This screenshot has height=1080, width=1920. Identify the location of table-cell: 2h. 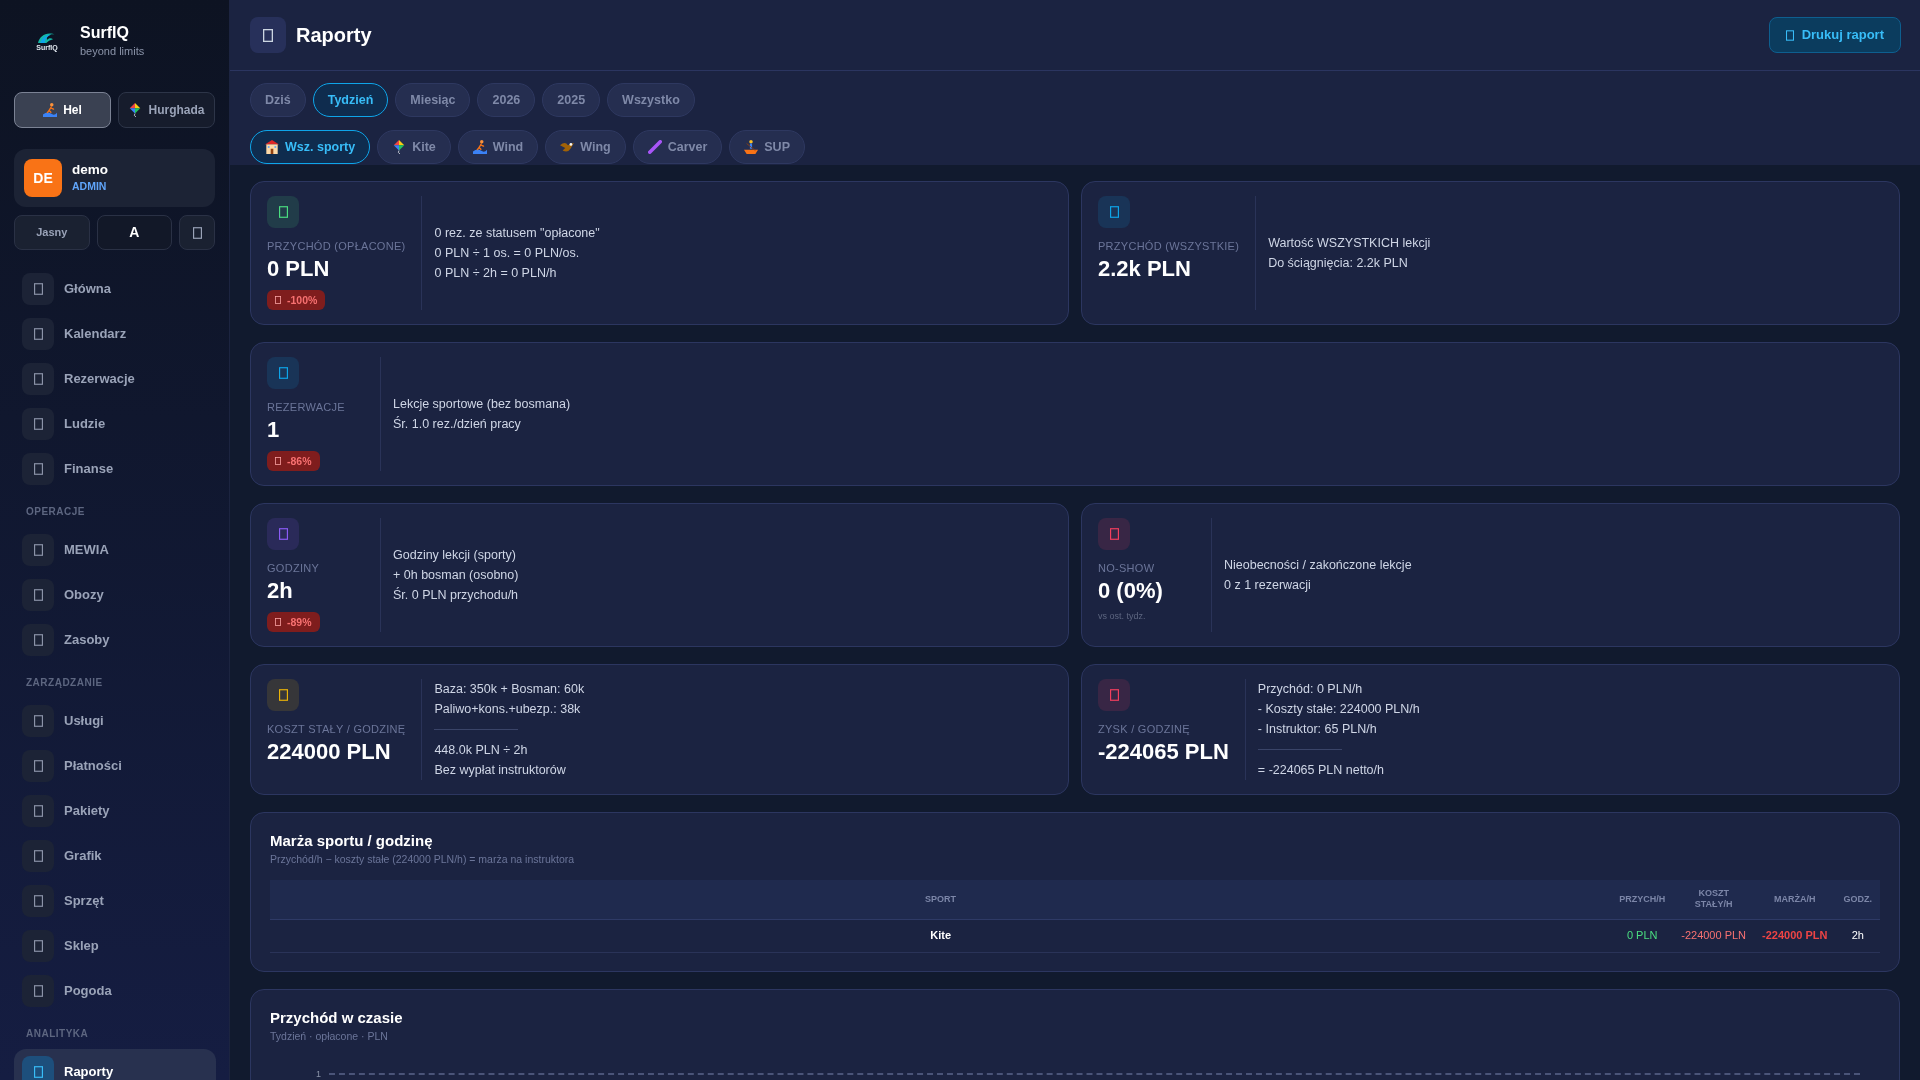
(1857, 935).